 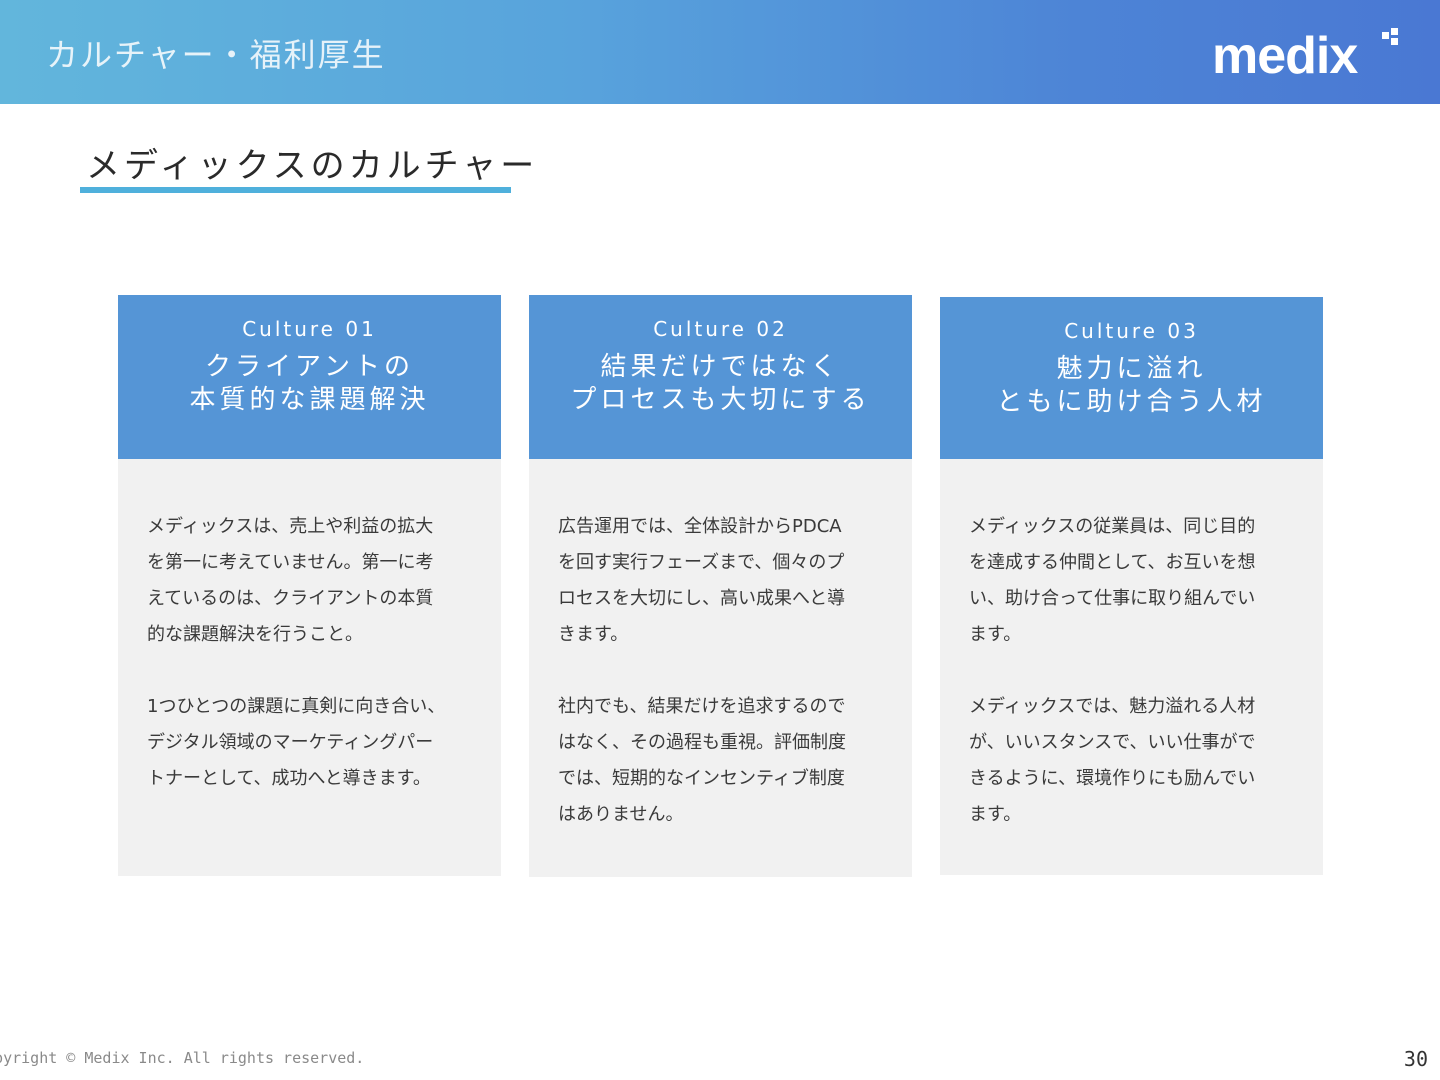 I want to click on card-label: Culture 02, so click(x=720, y=329).